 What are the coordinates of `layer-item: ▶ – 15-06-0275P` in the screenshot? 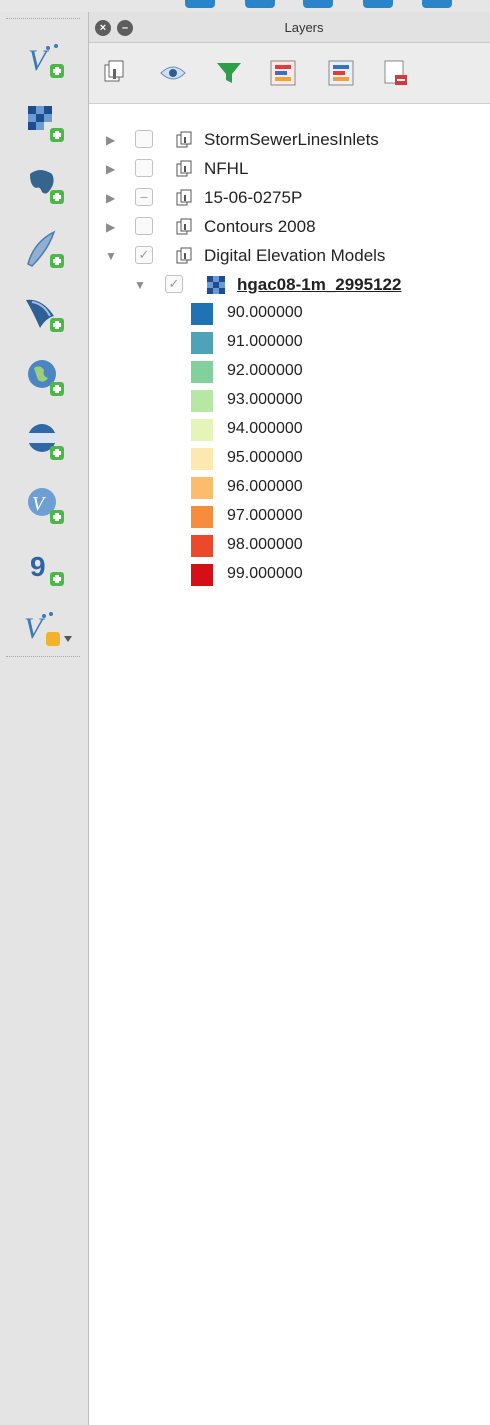 It's located at (289, 198).